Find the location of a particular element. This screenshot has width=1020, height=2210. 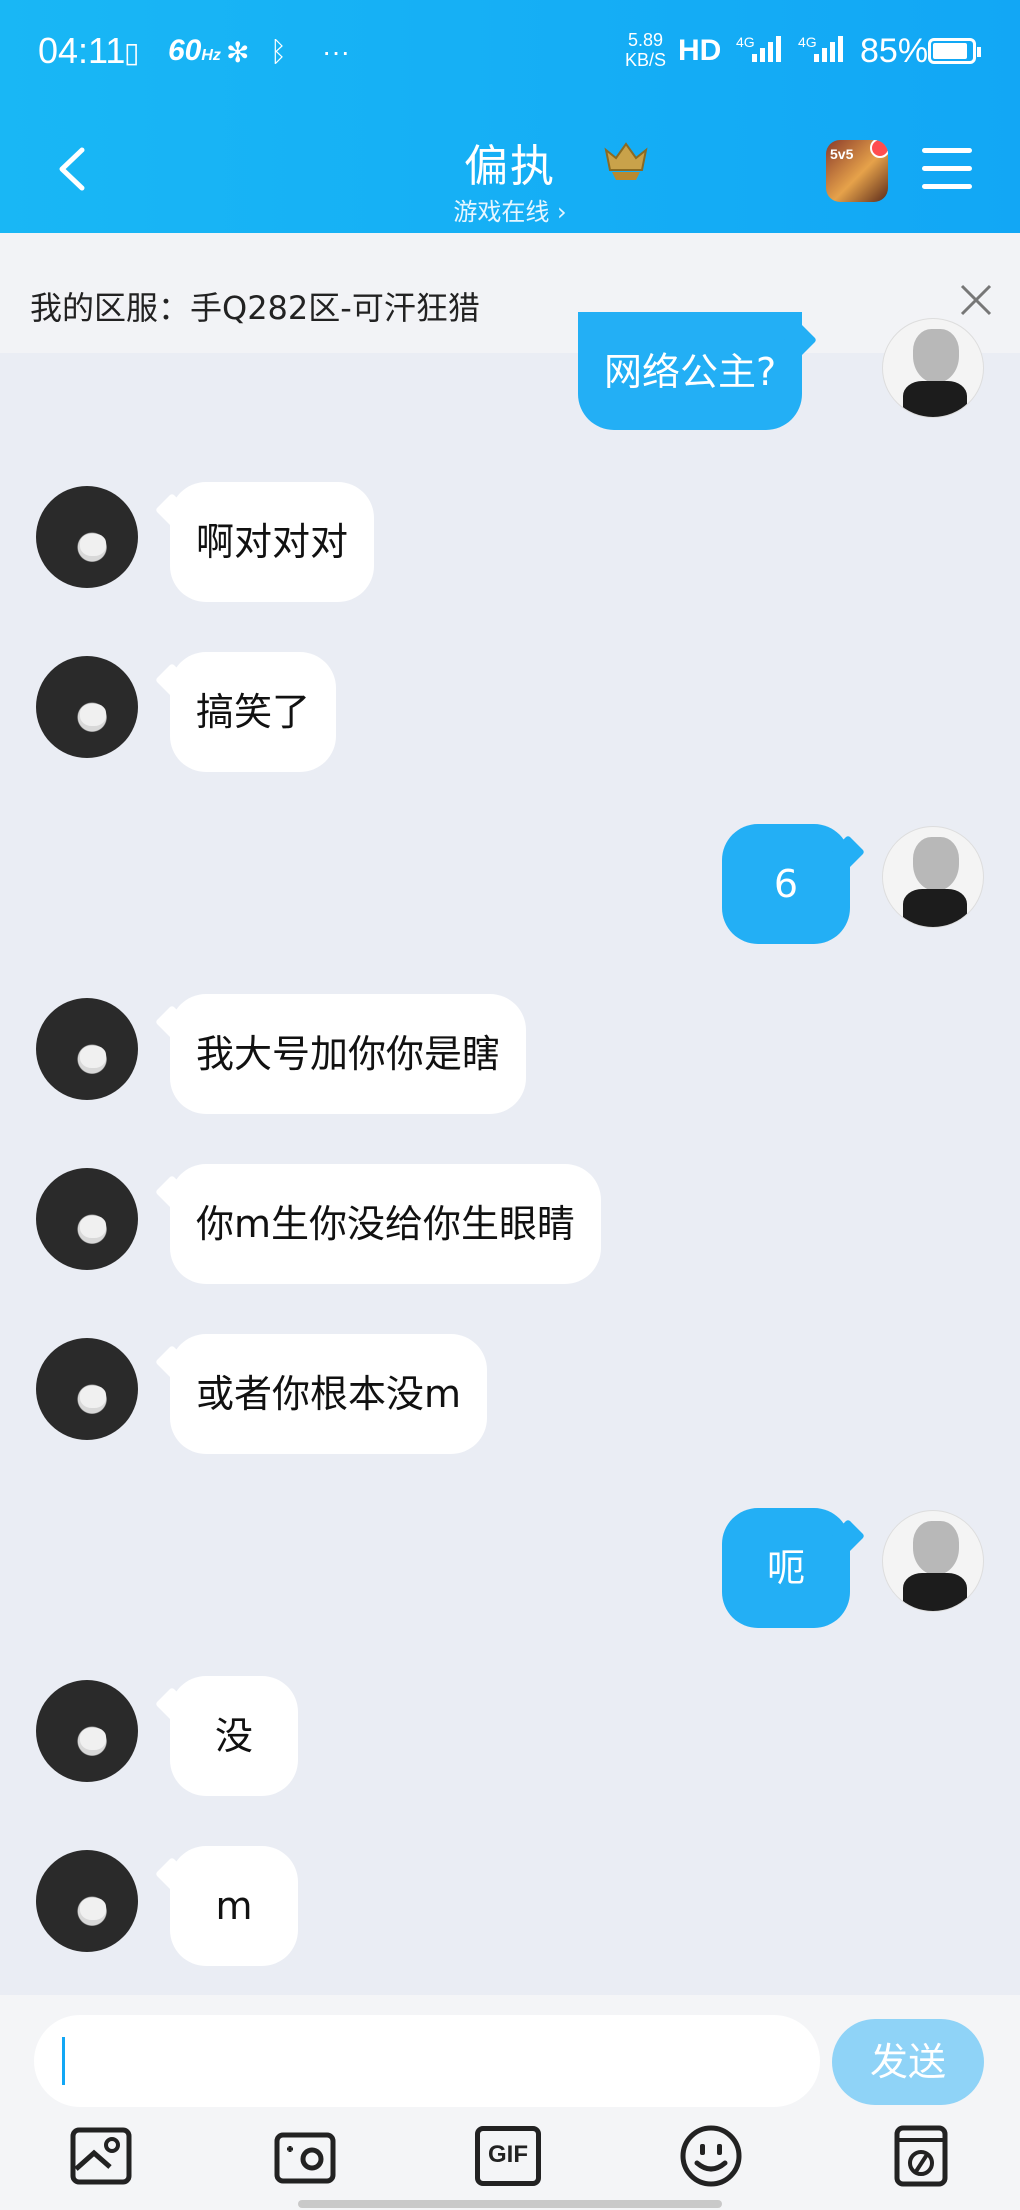

battery-icon is located at coordinates (954, 51).